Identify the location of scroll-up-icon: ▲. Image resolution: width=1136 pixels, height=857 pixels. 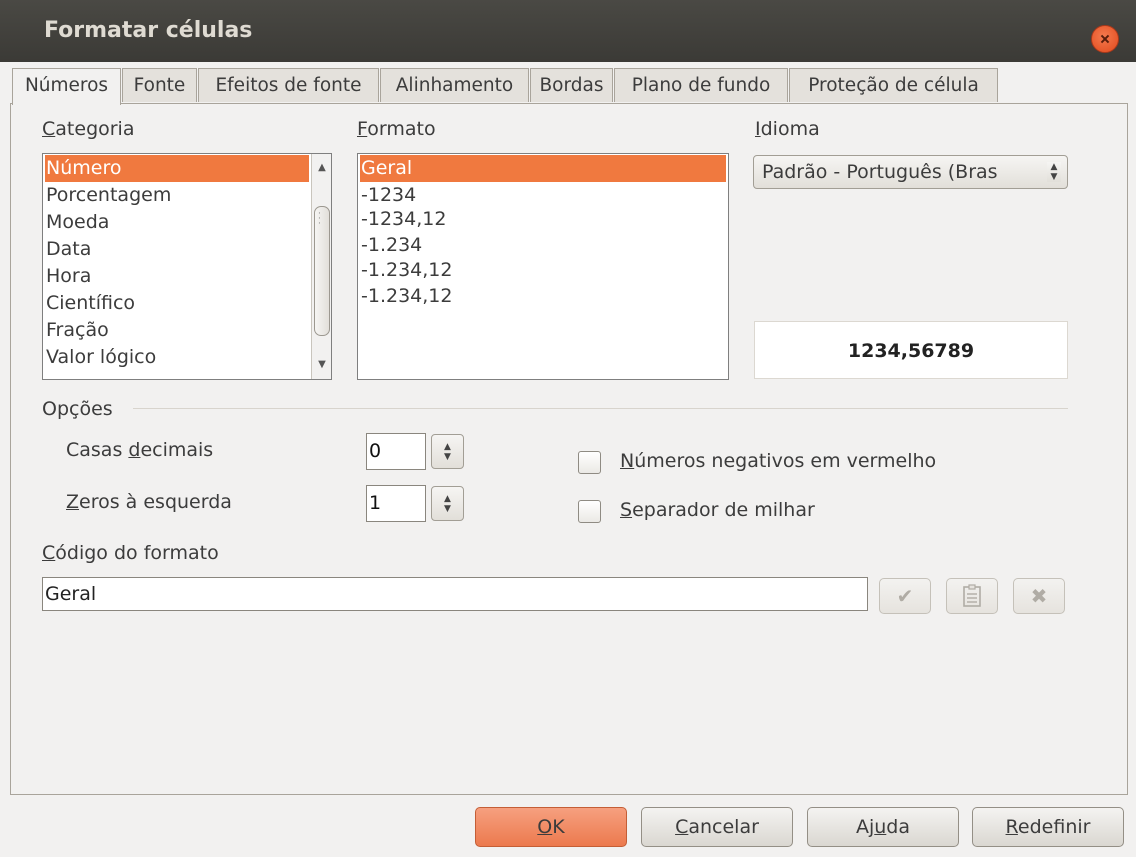
(322, 168).